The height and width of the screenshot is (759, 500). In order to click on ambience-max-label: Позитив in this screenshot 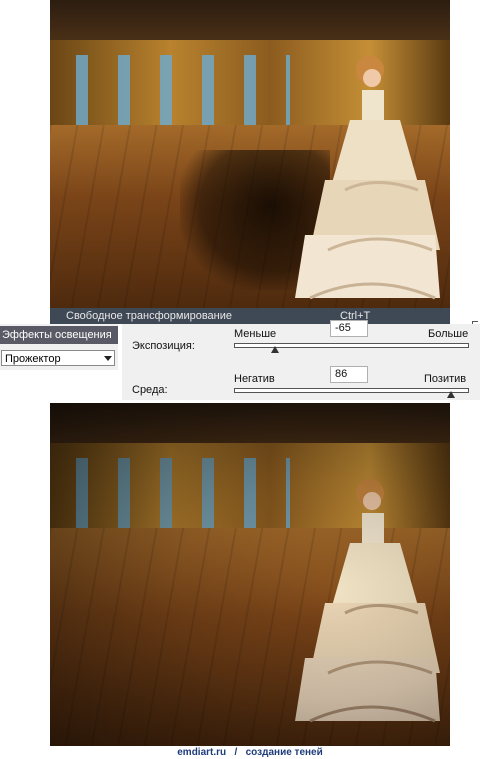, I will do `click(445, 379)`.